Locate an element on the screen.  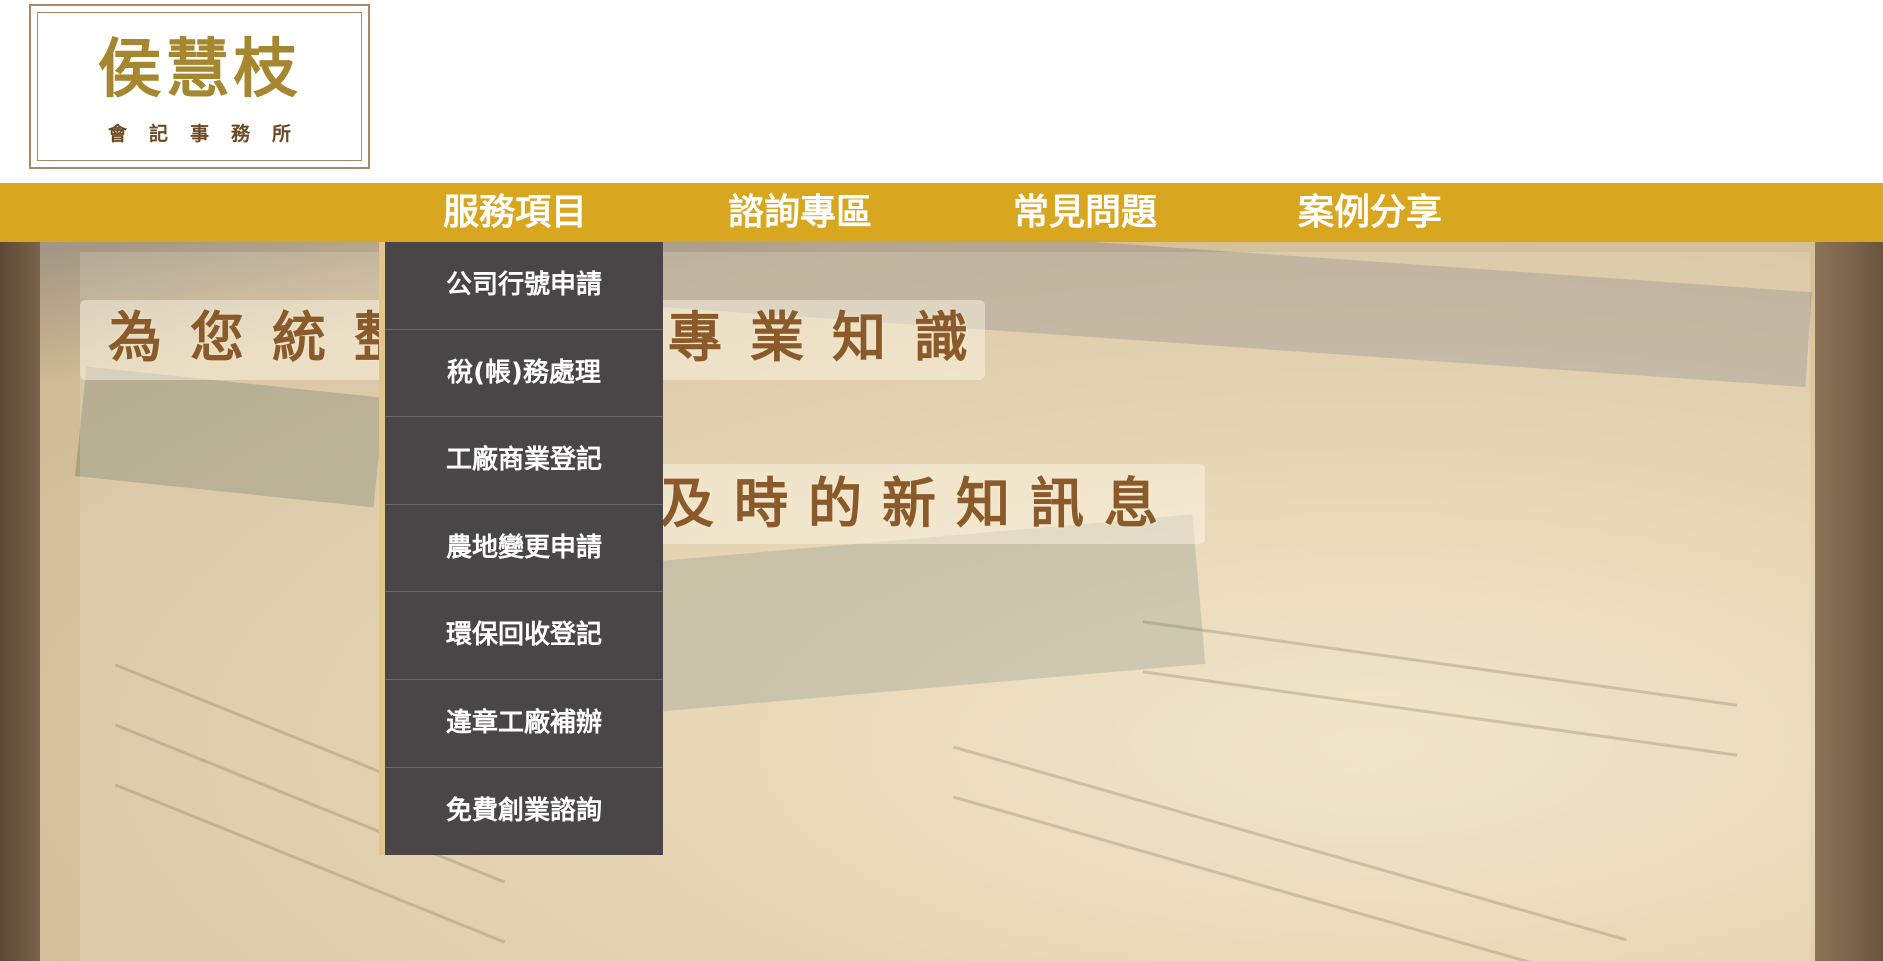
menu-item-illegal-factory: 違章工廠補辦 is located at coordinates (524, 724).